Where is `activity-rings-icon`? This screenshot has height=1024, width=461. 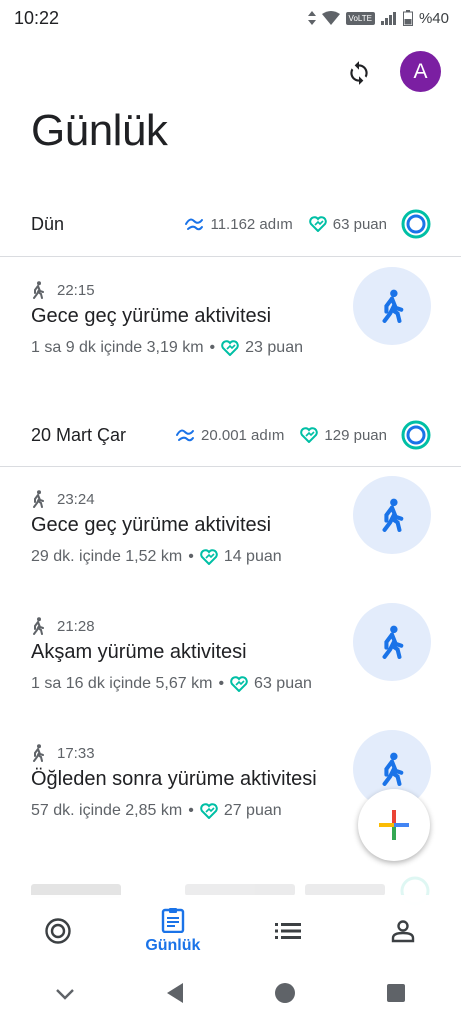 activity-rings-icon is located at coordinates (57, 931).